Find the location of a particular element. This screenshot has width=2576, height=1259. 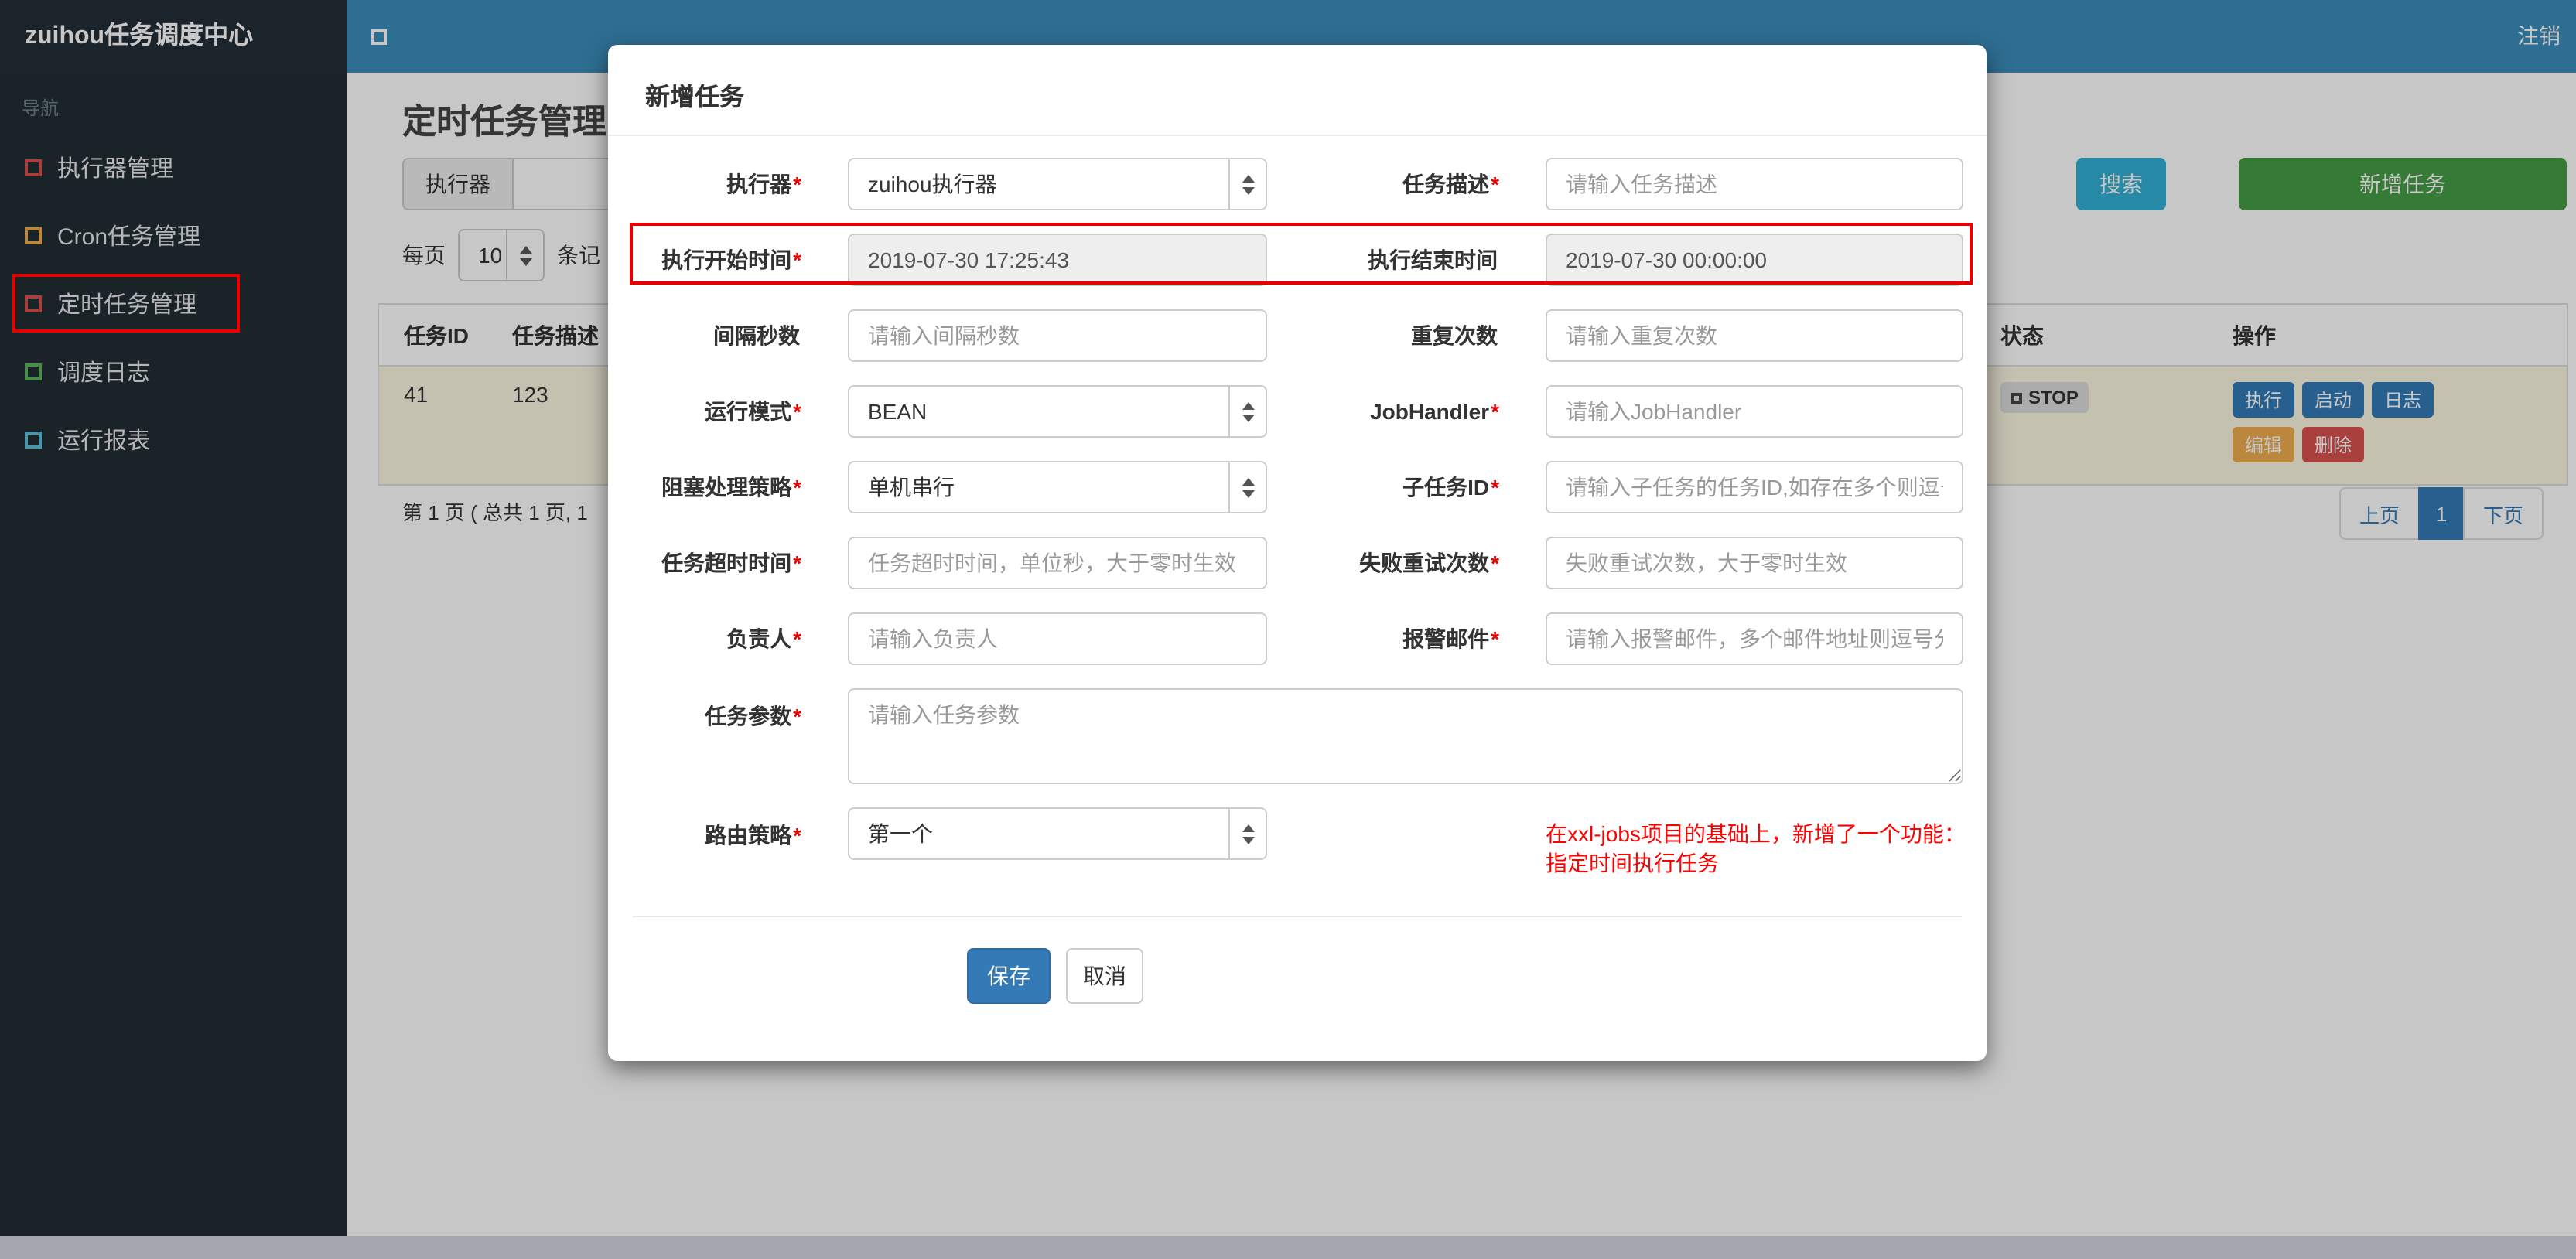

fail-retry-label: 失败重试次数 * is located at coordinates (1429, 563).